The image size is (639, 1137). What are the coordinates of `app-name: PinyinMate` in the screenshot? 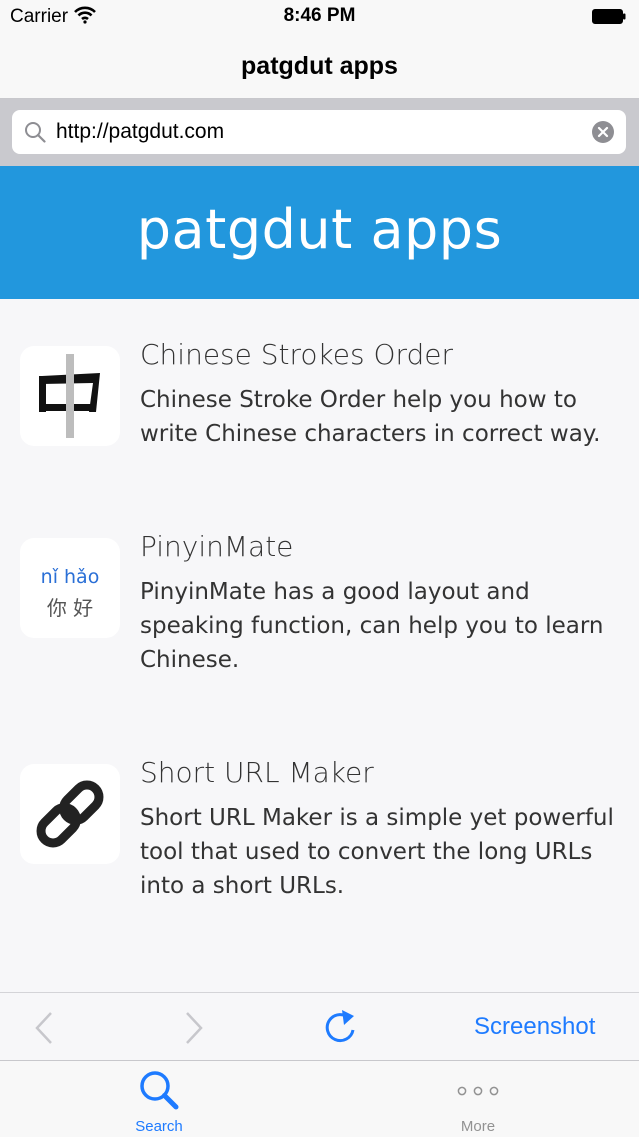 It's located at (216, 546).